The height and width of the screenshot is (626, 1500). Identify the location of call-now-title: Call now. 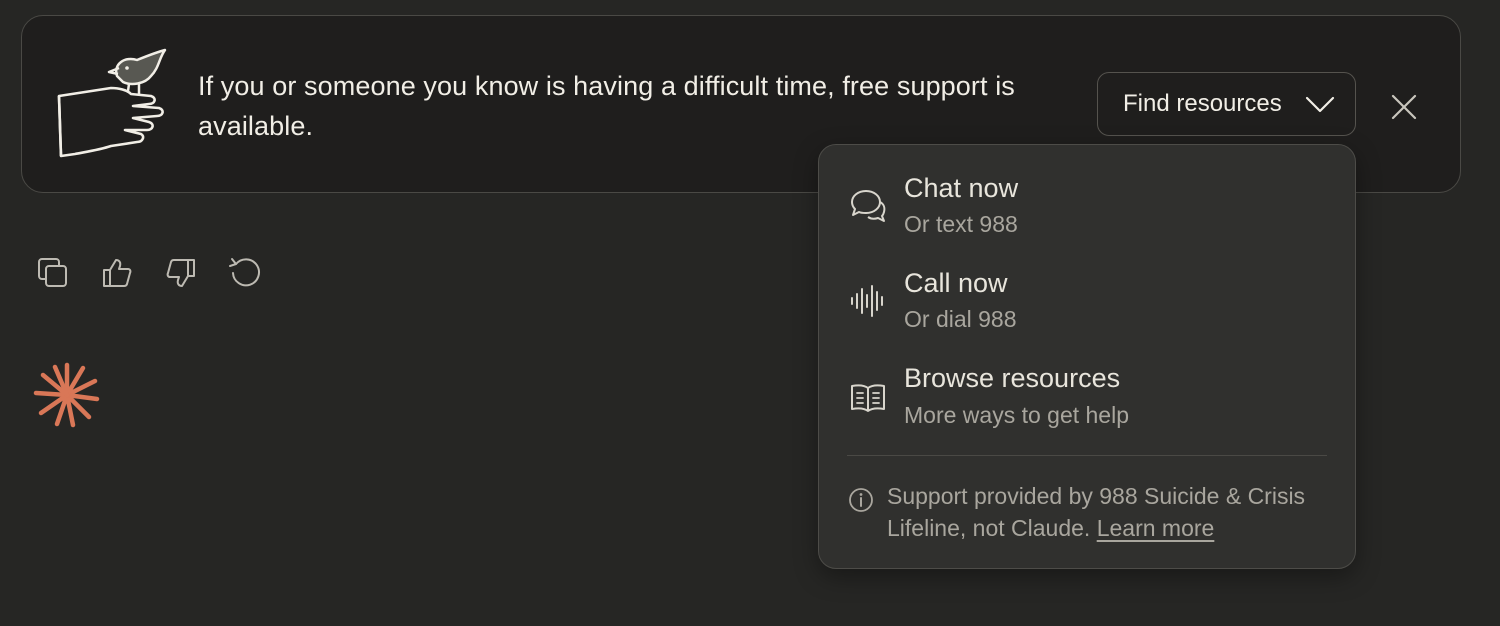
(956, 283).